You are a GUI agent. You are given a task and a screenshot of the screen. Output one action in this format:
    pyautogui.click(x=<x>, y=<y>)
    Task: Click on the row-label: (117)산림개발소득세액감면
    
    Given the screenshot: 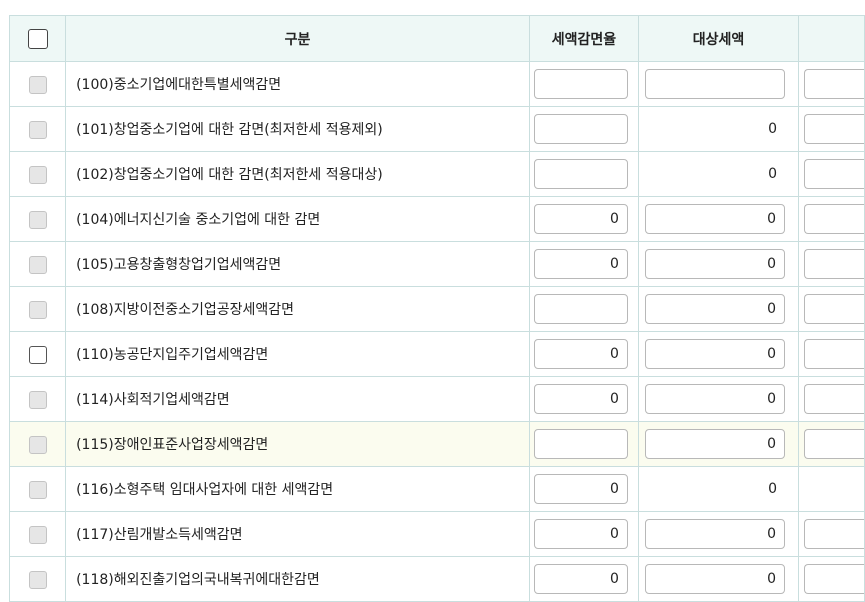 What is the action you would take?
    pyautogui.click(x=297, y=534)
    